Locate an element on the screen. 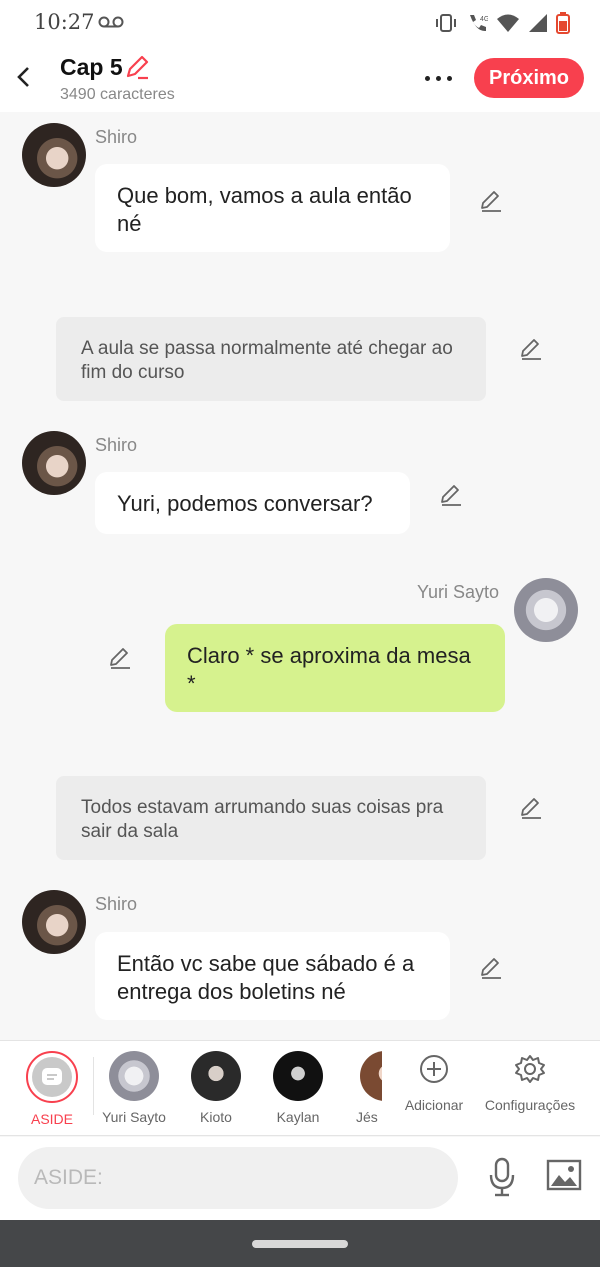 This screenshot has width=600, height=1267. settings-button: Configurações is located at coordinates (530, 1083).